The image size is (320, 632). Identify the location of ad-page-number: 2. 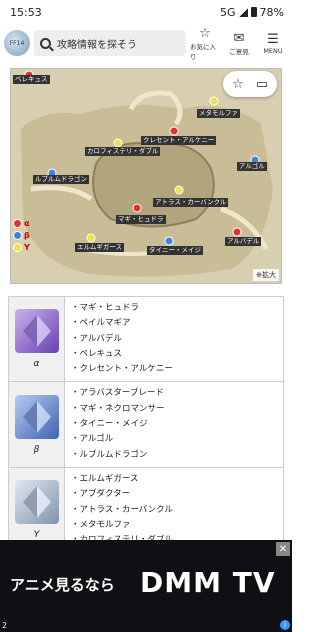
(5, 625).